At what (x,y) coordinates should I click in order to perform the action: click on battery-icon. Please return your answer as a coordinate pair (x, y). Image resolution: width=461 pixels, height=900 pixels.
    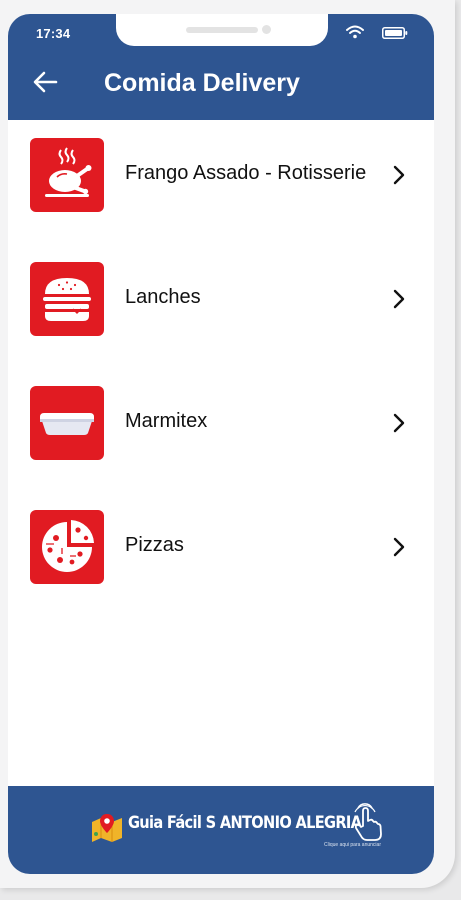
    Looking at the image, I should click on (395, 33).